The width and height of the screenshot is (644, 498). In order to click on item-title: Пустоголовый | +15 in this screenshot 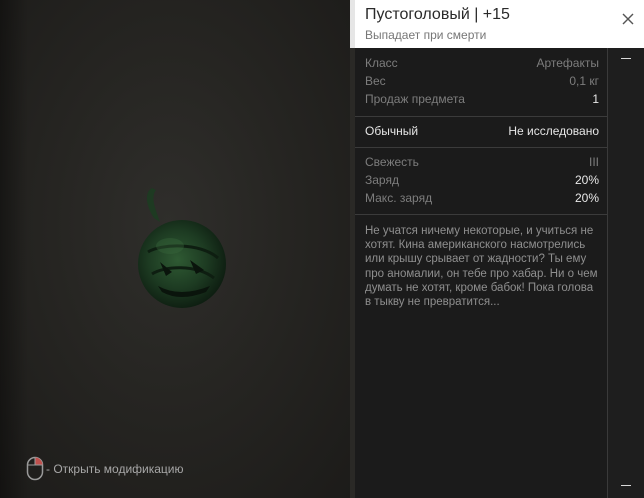, I will do `click(437, 14)`.